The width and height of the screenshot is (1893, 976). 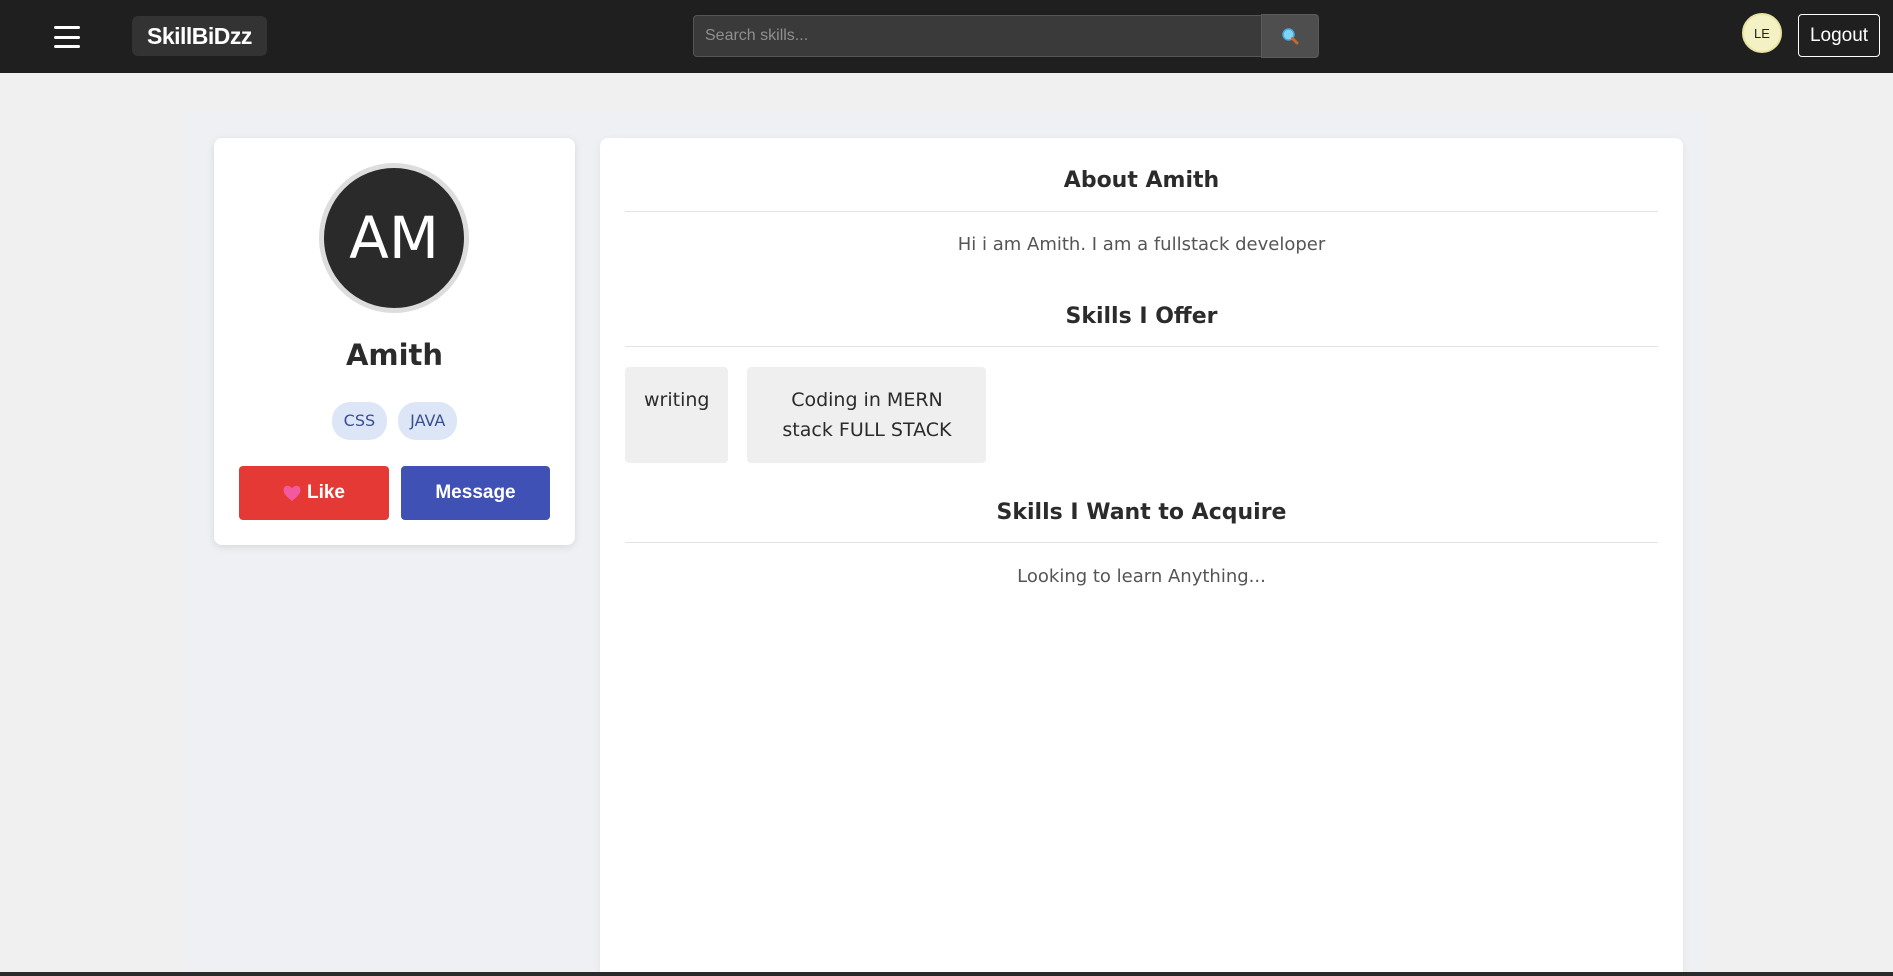 What do you see at coordinates (475, 493) in the screenshot?
I see `message-button: Message` at bounding box center [475, 493].